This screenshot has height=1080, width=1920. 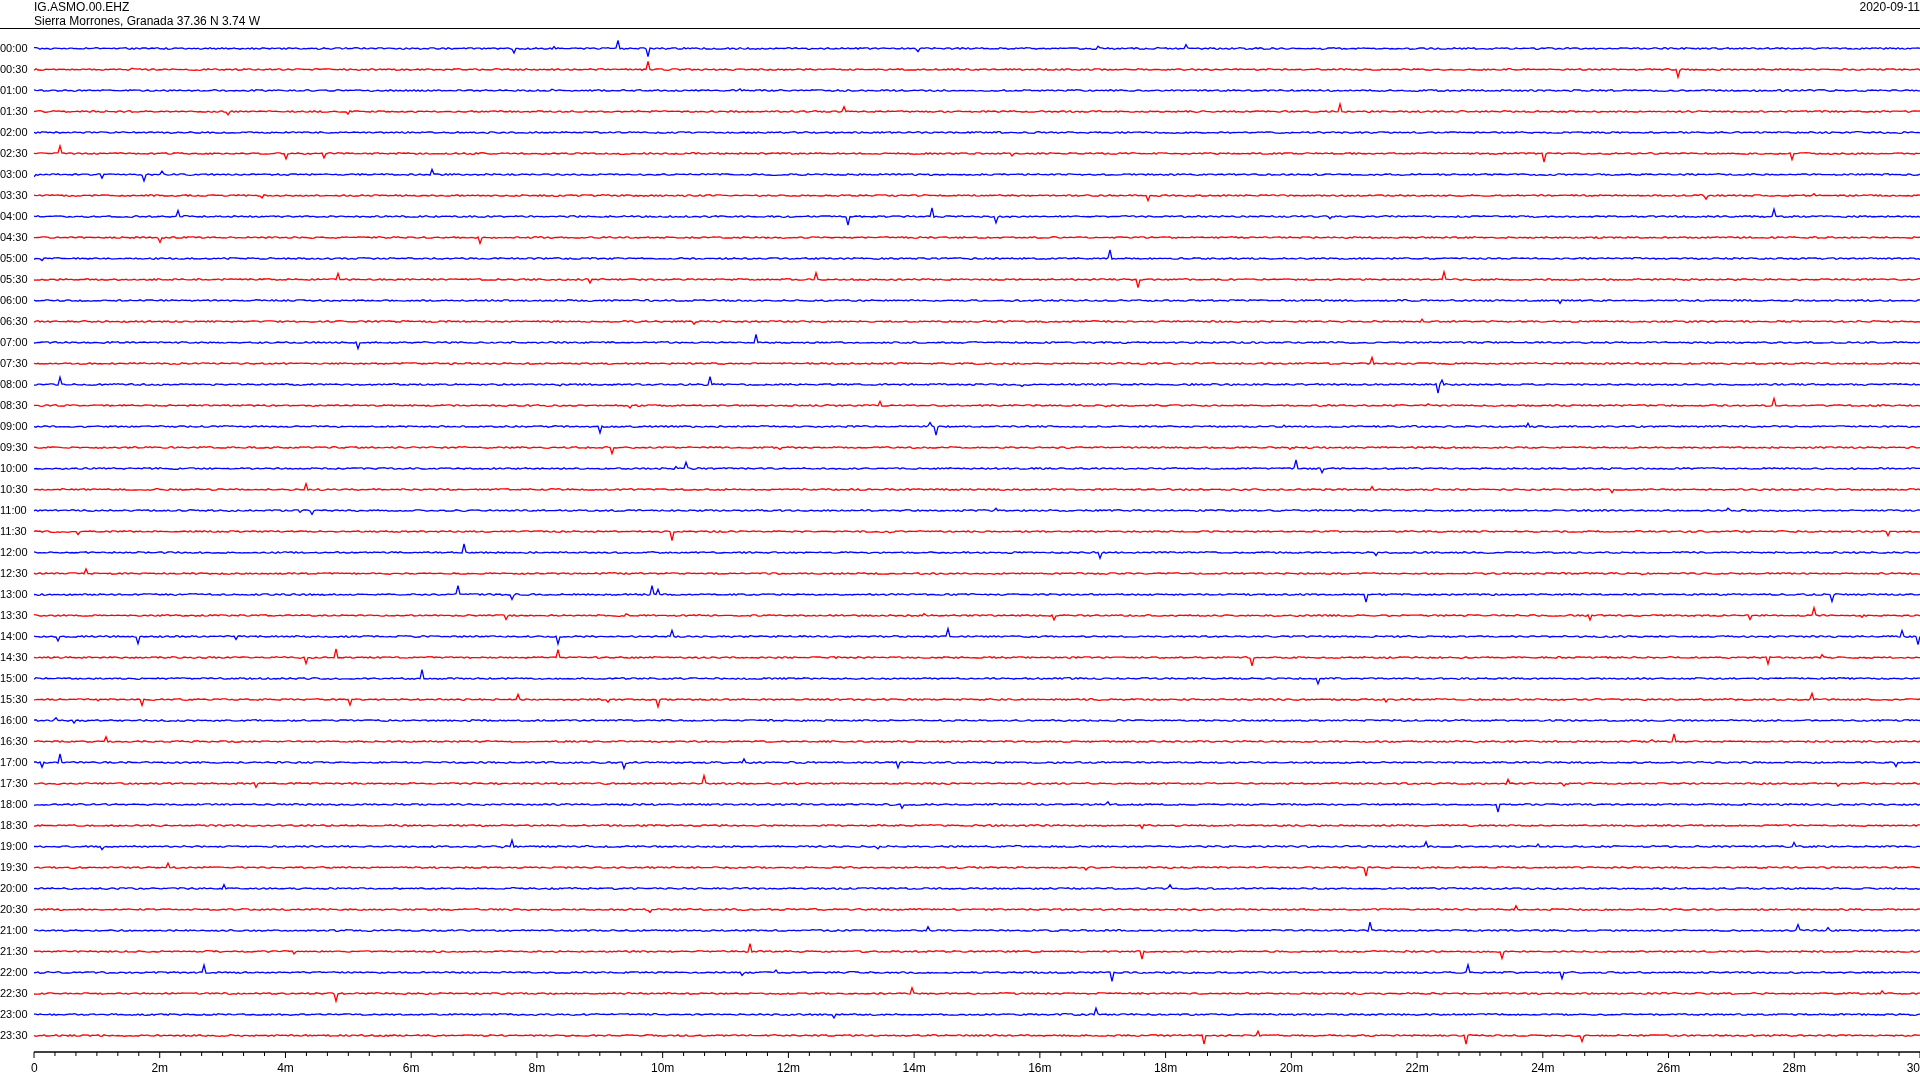 I want to click on time-label: 22:00, so click(x=14, y=972).